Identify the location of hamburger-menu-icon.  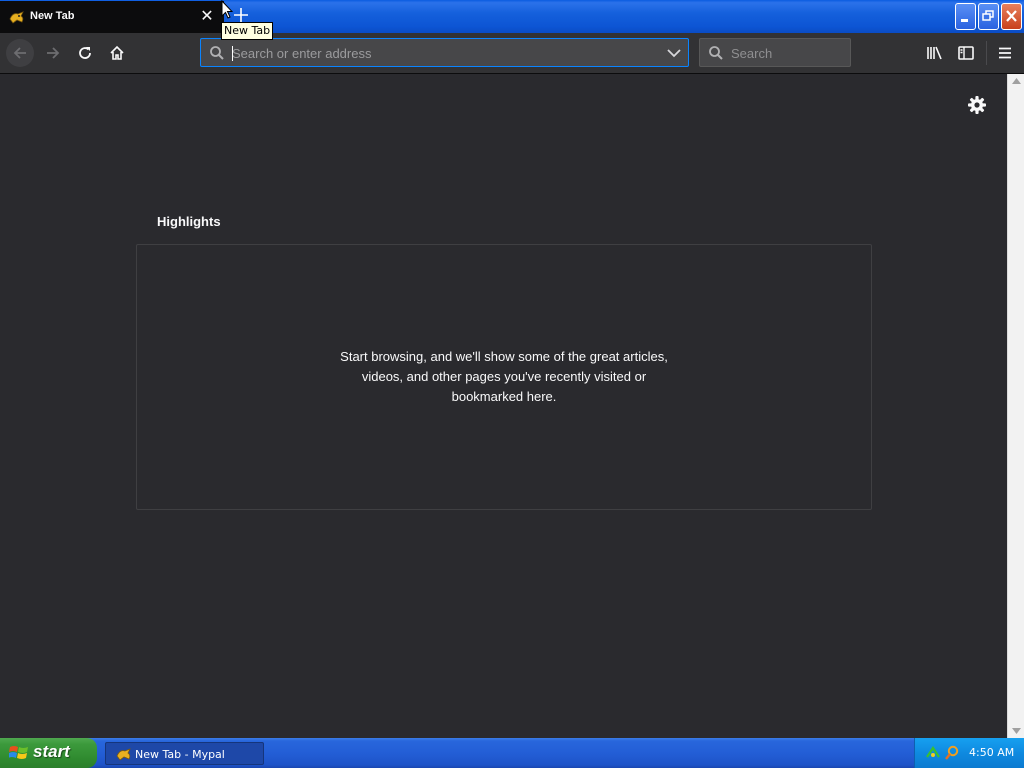
(1005, 53).